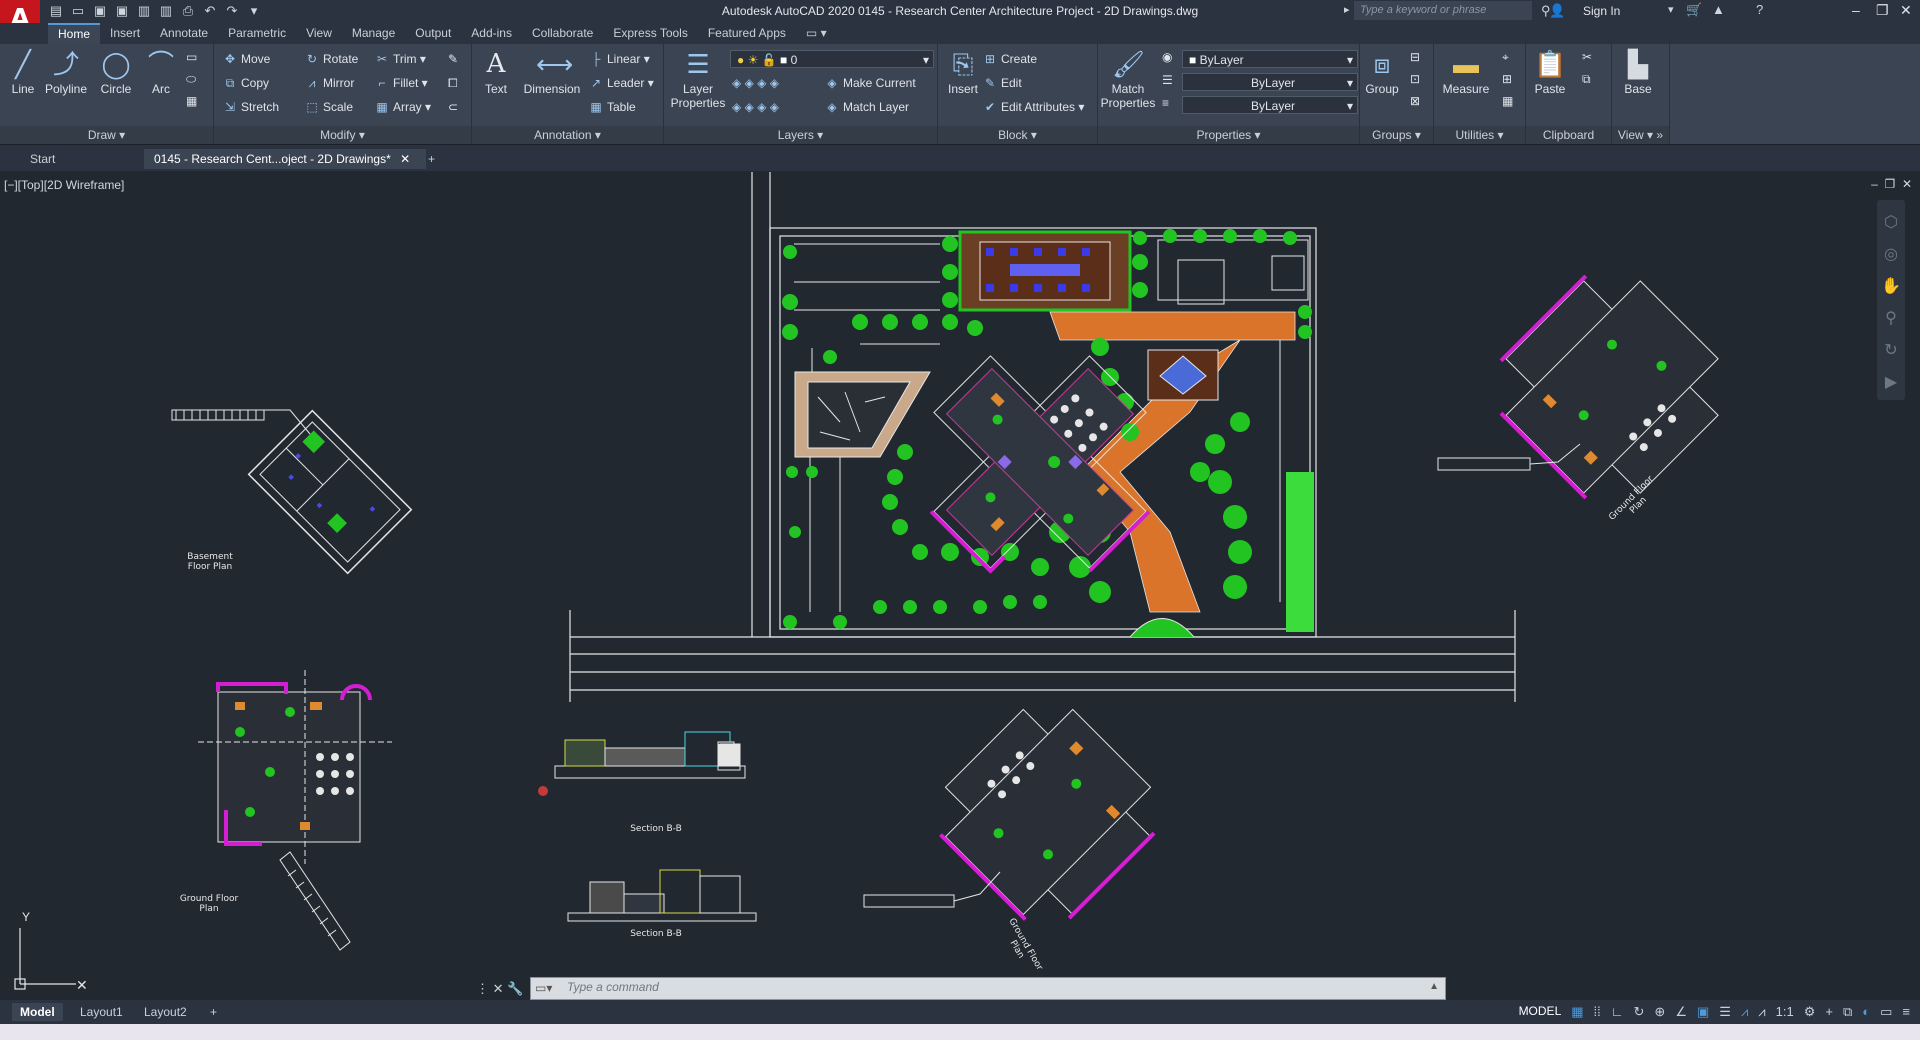 This screenshot has height=1040, width=1920. I want to click on rectangle-icon: ▭, so click(191, 57).